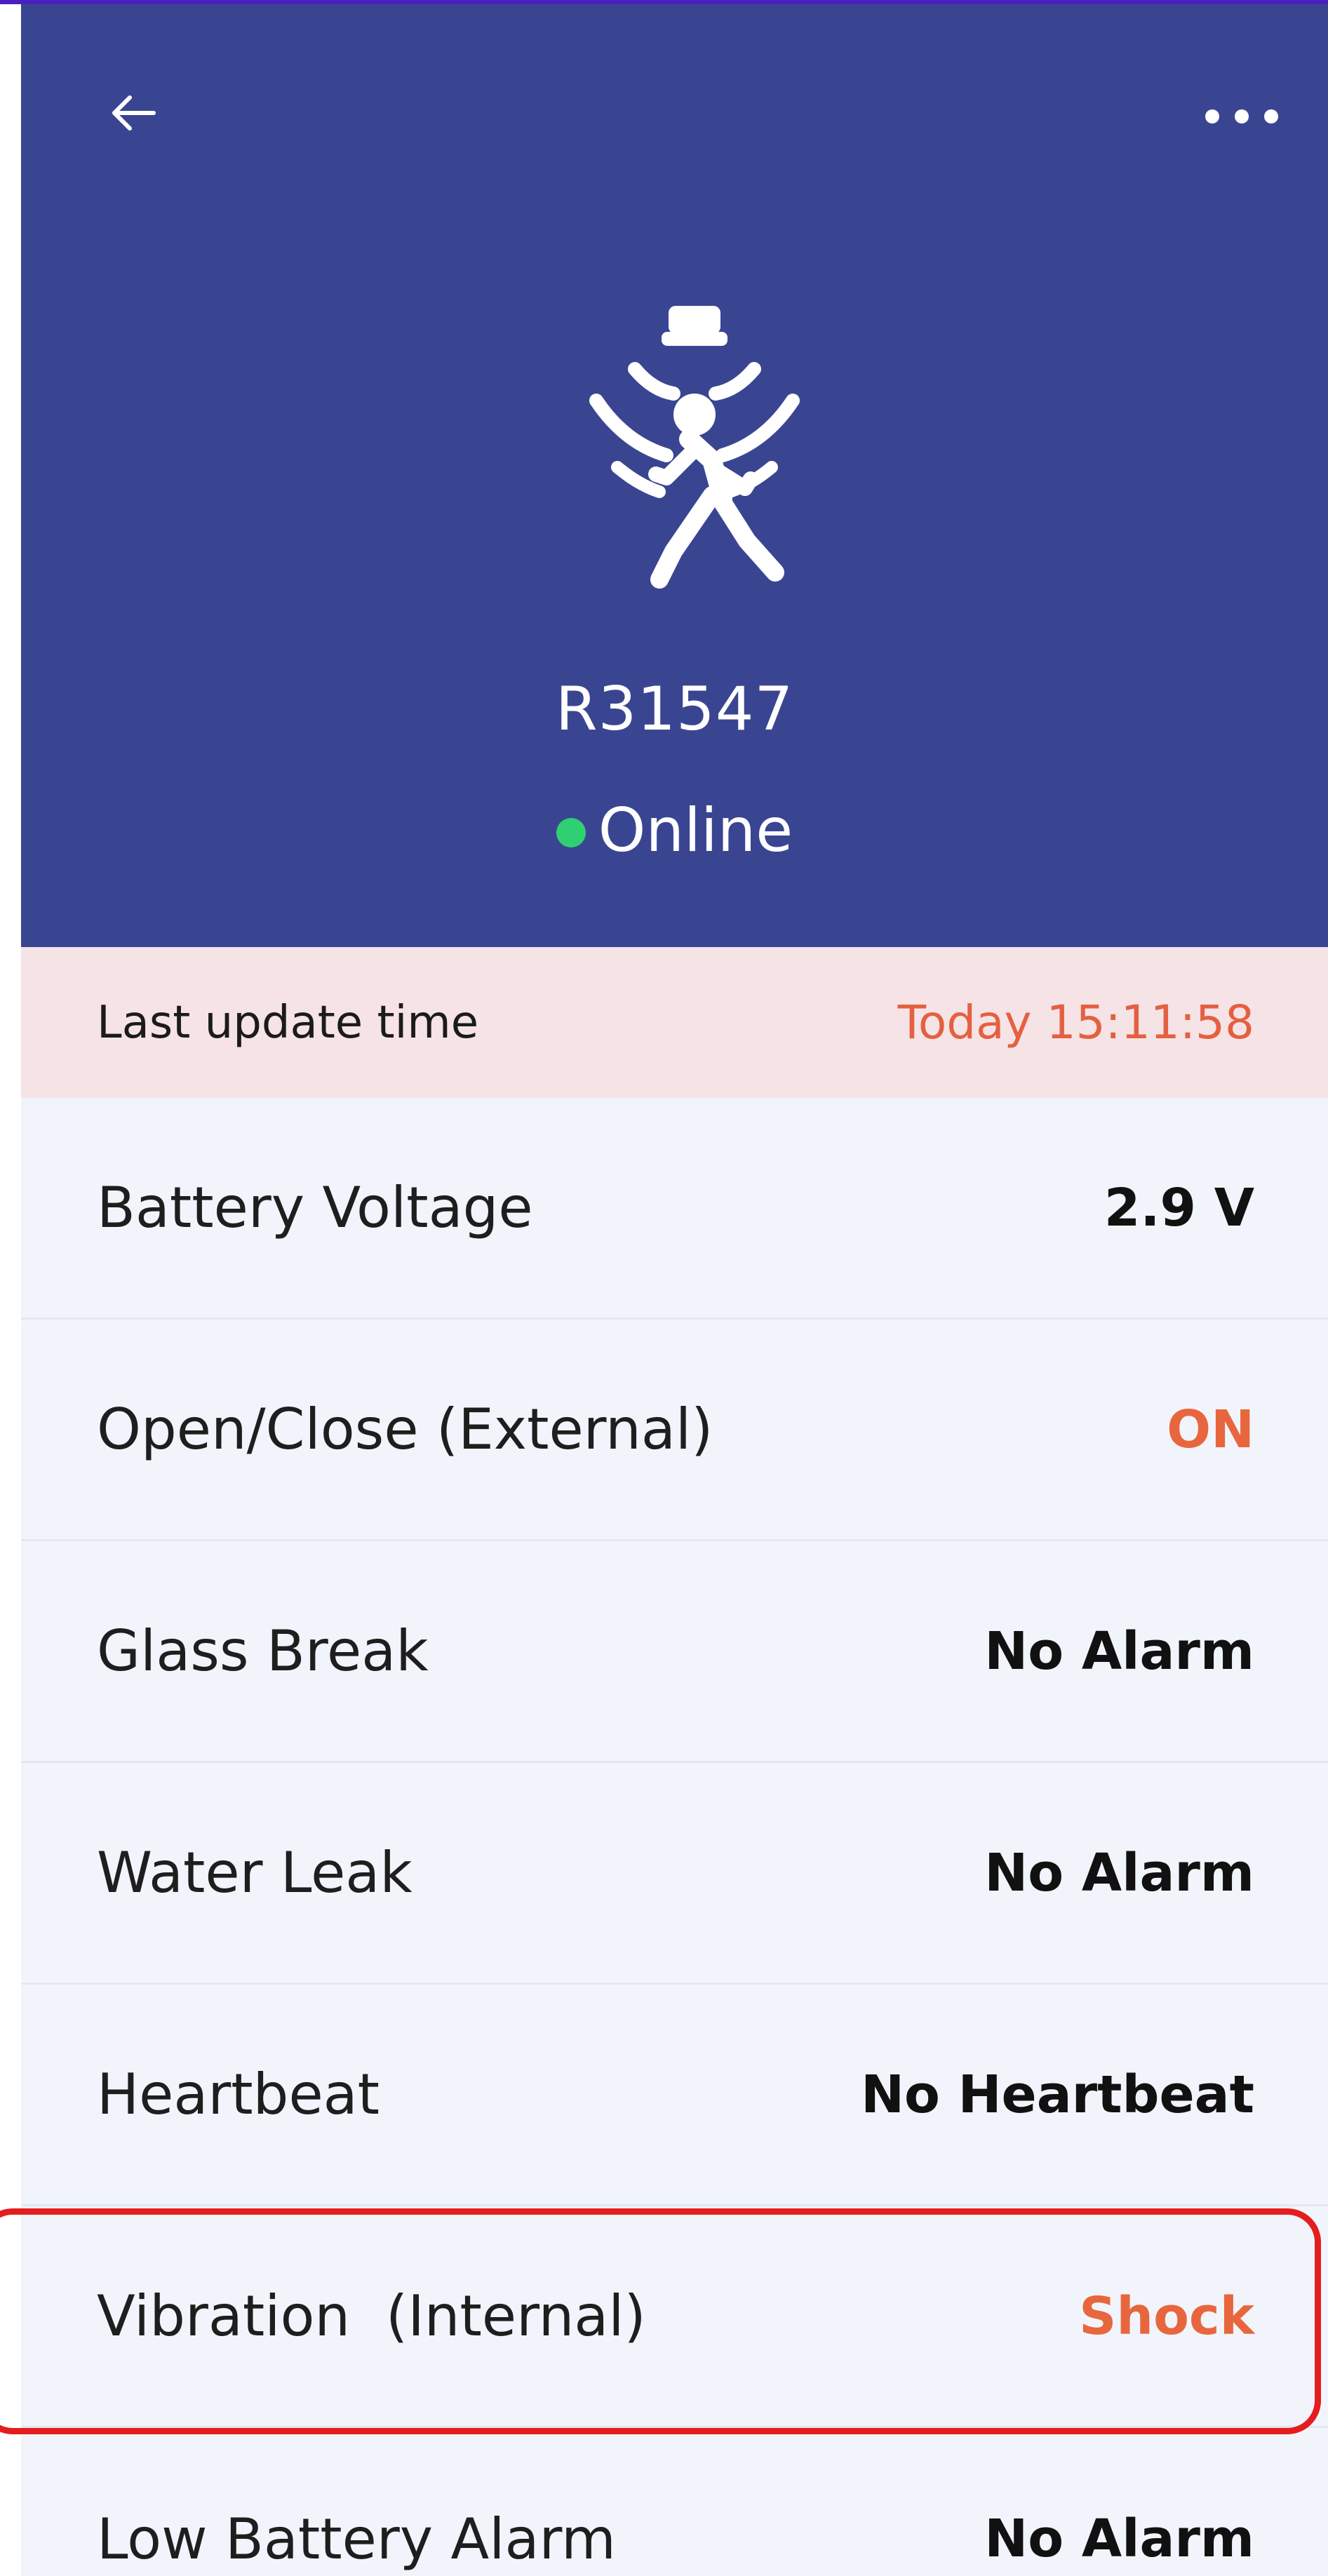  What do you see at coordinates (674, 1022) in the screenshot?
I see `last-update-row: Last update time Today 15:11:58` at bounding box center [674, 1022].